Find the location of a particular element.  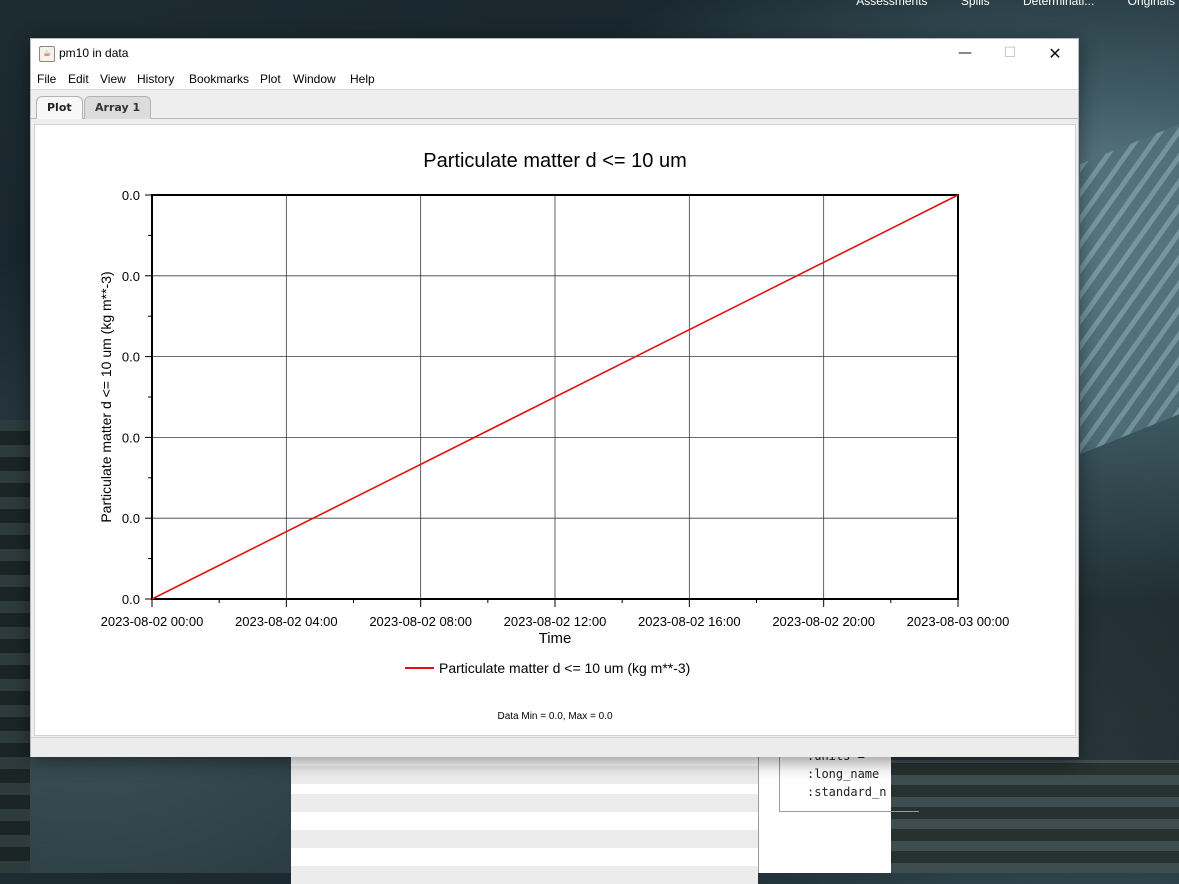

bg-divider is located at coordinates (758, 814).